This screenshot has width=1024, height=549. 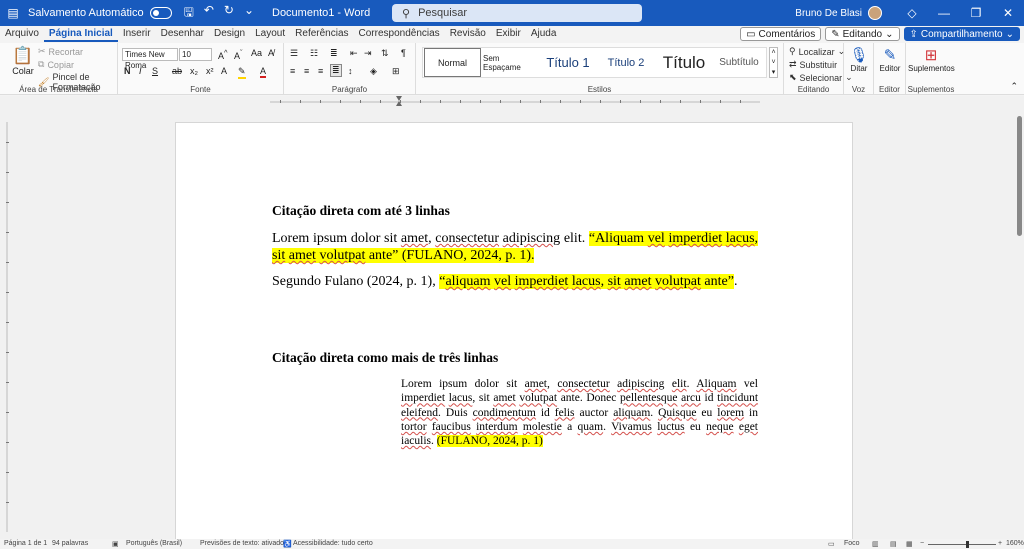 What do you see at coordinates (160, 13) in the screenshot?
I see `autosave-toggle` at bounding box center [160, 13].